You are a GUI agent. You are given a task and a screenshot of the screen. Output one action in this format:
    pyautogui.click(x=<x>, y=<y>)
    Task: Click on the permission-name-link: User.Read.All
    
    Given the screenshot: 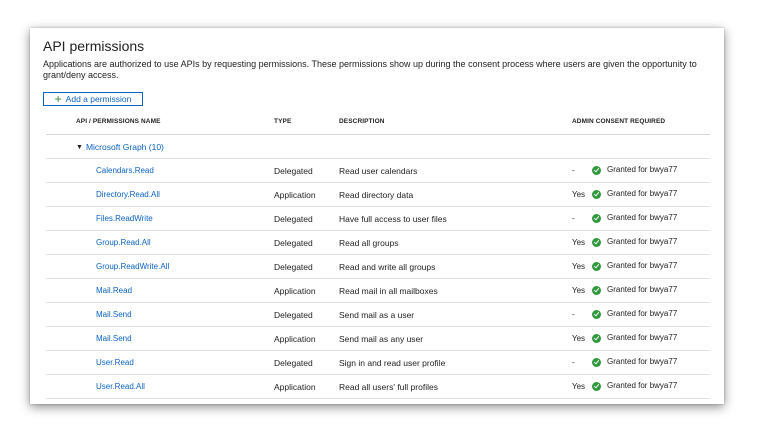 What is the action you would take?
    pyautogui.click(x=120, y=387)
    